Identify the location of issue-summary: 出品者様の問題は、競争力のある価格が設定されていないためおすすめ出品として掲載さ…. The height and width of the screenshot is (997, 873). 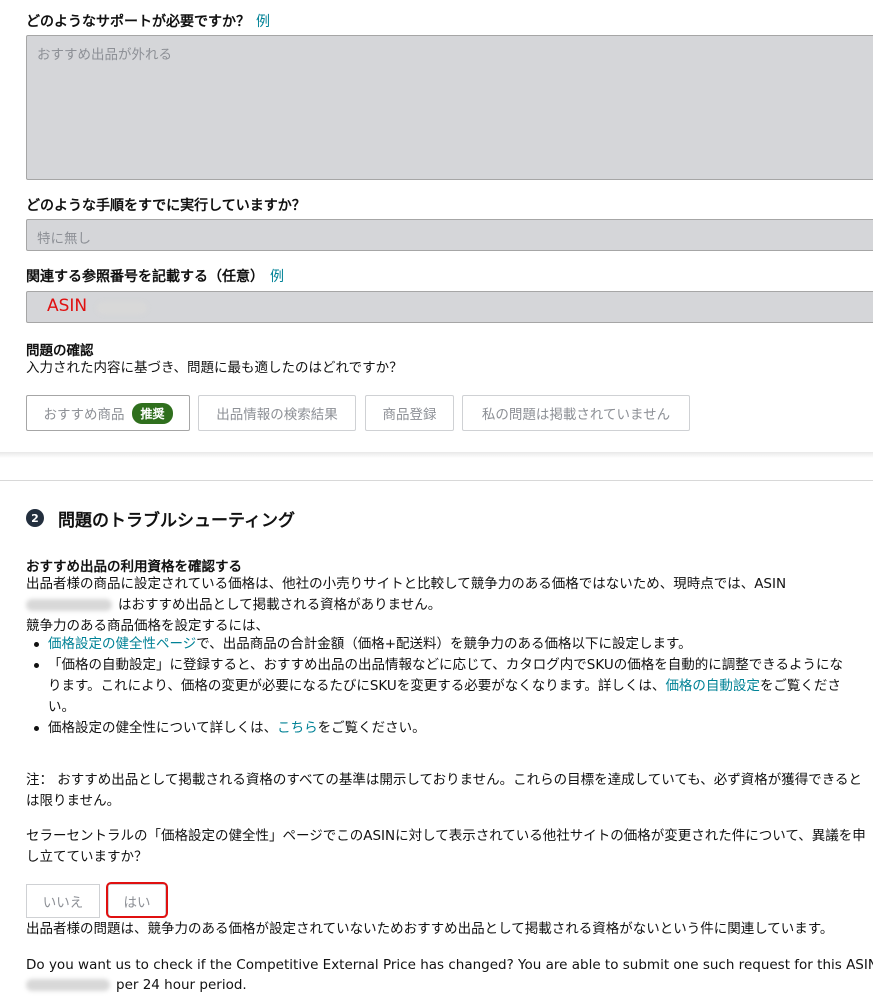
(430, 929).